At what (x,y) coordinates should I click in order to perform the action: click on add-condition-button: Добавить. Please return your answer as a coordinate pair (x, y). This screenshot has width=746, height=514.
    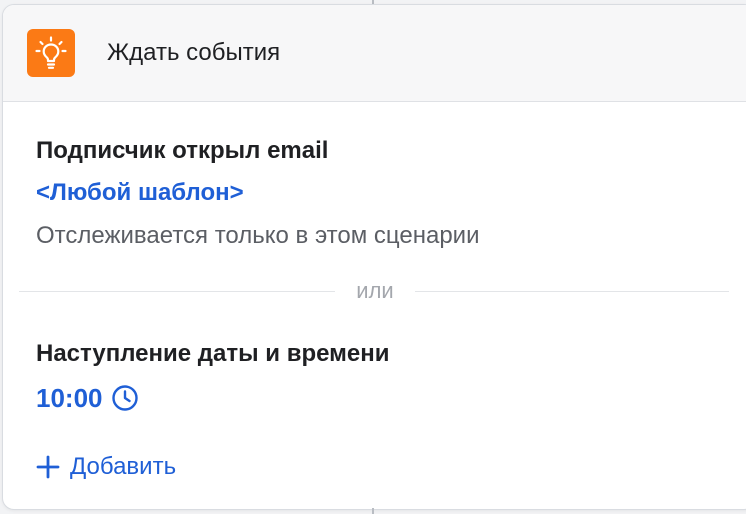
    Looking at the image, I should click on (106, 467).